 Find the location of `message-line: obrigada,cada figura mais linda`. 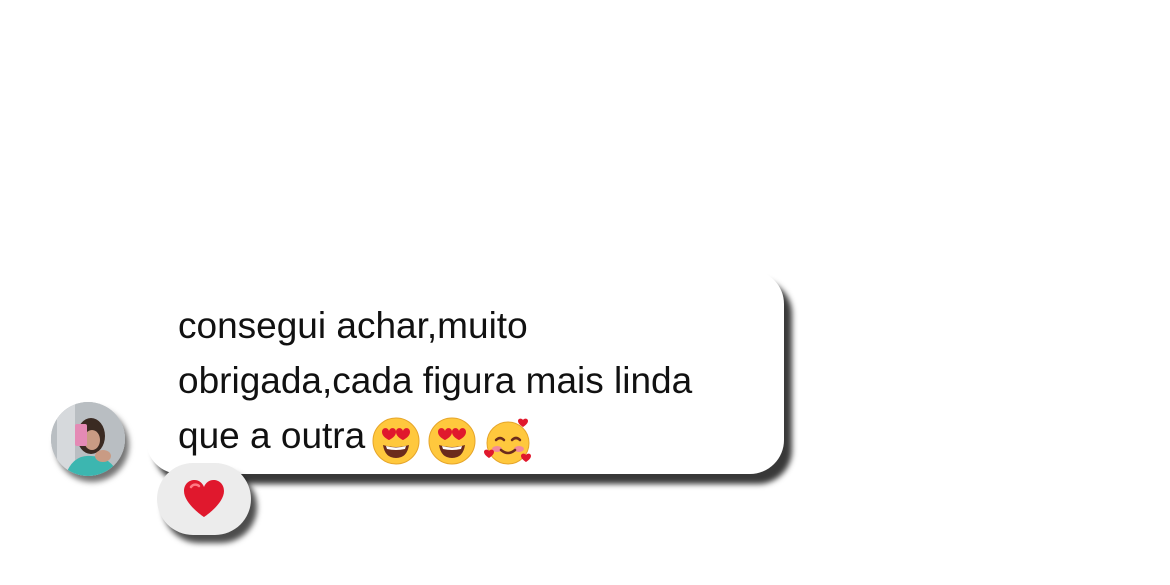

message-line: obrigada,cada figura mais linda is located at coordinates (435, 380).